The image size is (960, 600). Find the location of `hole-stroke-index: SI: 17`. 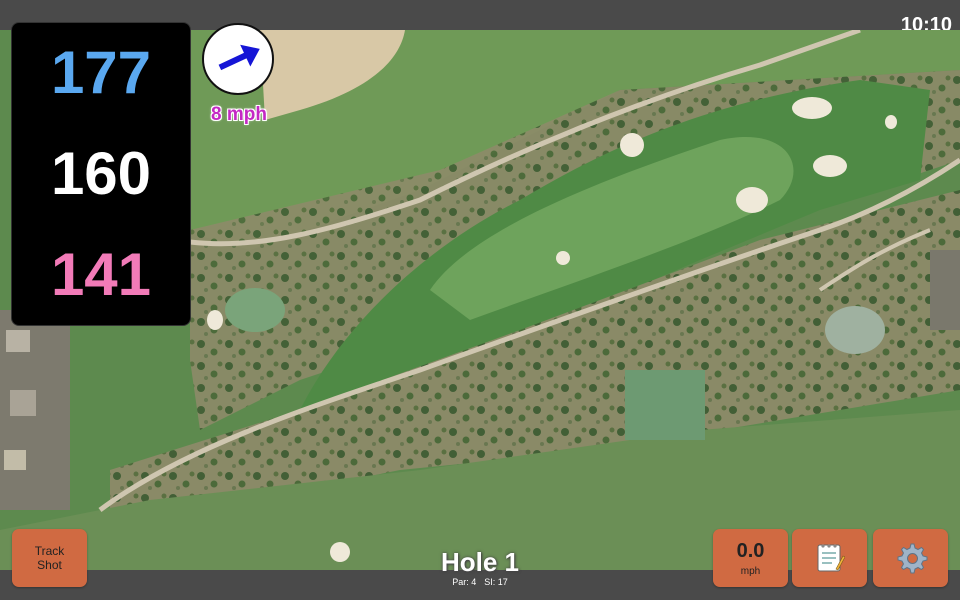

hole-stroke-index: SI: 17 is located at coordinates (496, 582).